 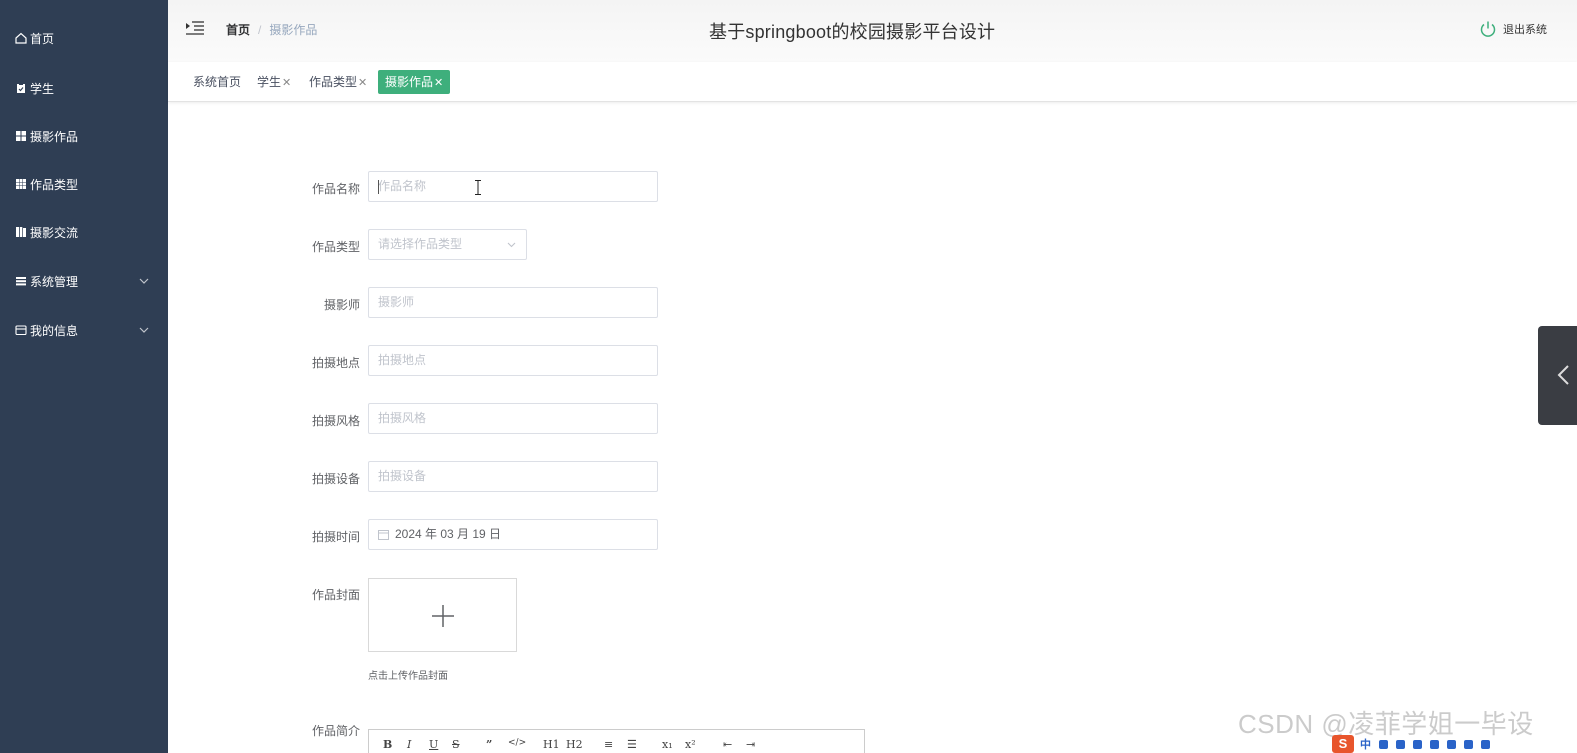 I want to click on clipboard-icon, so click(x=20, y=88).